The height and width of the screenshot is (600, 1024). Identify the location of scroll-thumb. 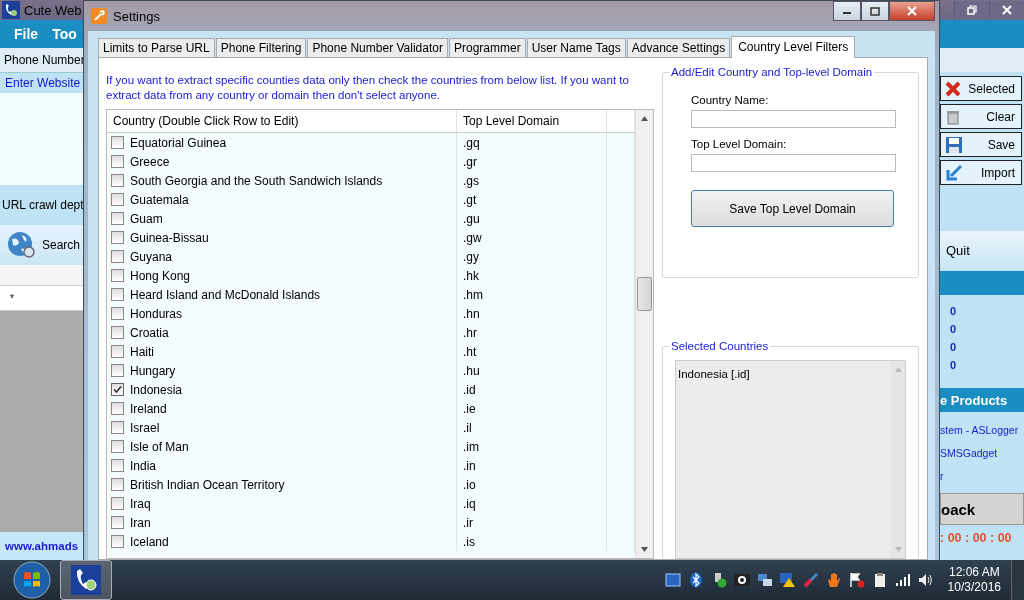
(644, 294).